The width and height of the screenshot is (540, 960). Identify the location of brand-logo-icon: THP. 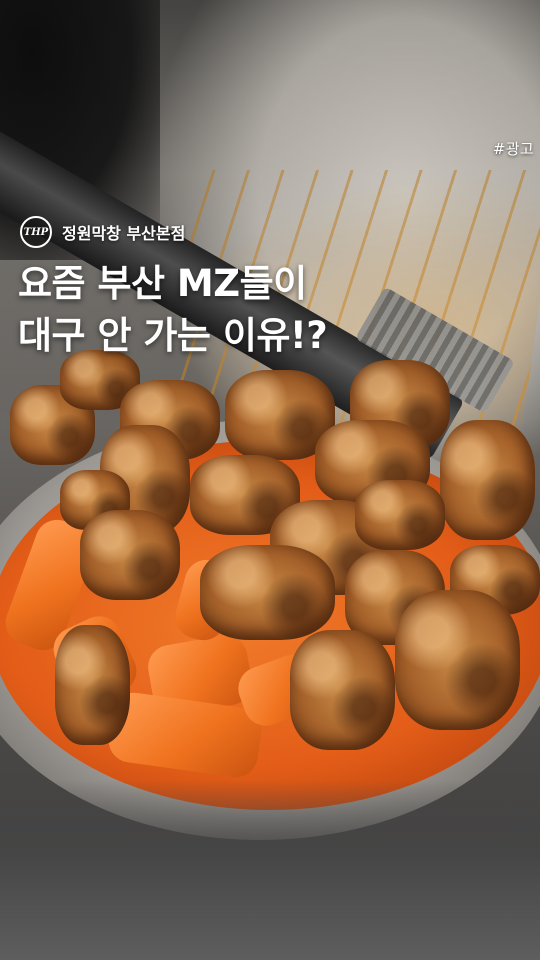
(36, 232).